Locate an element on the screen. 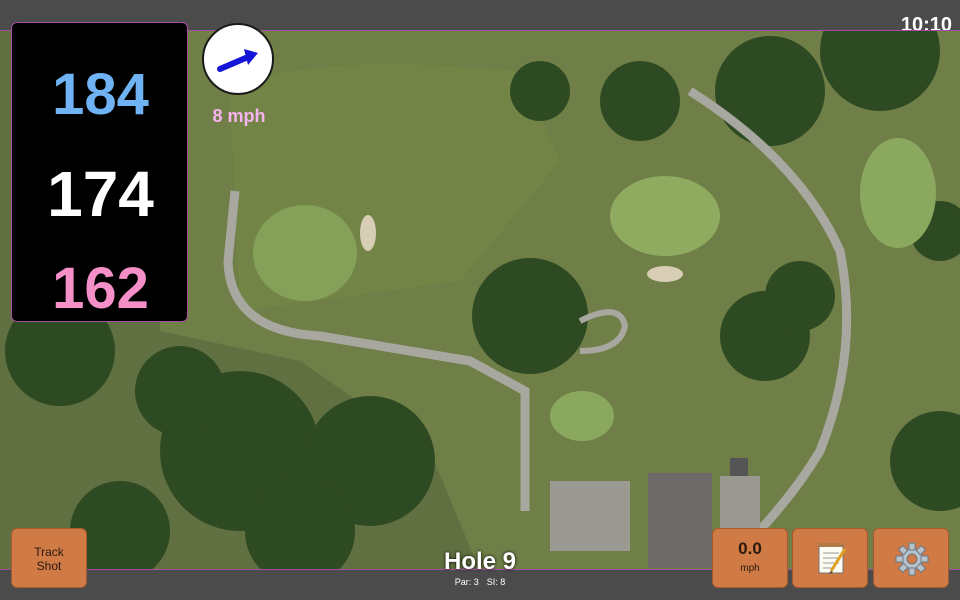 This screenshot has width=960, height=600. notes-button is located at coordinates (830, 558).